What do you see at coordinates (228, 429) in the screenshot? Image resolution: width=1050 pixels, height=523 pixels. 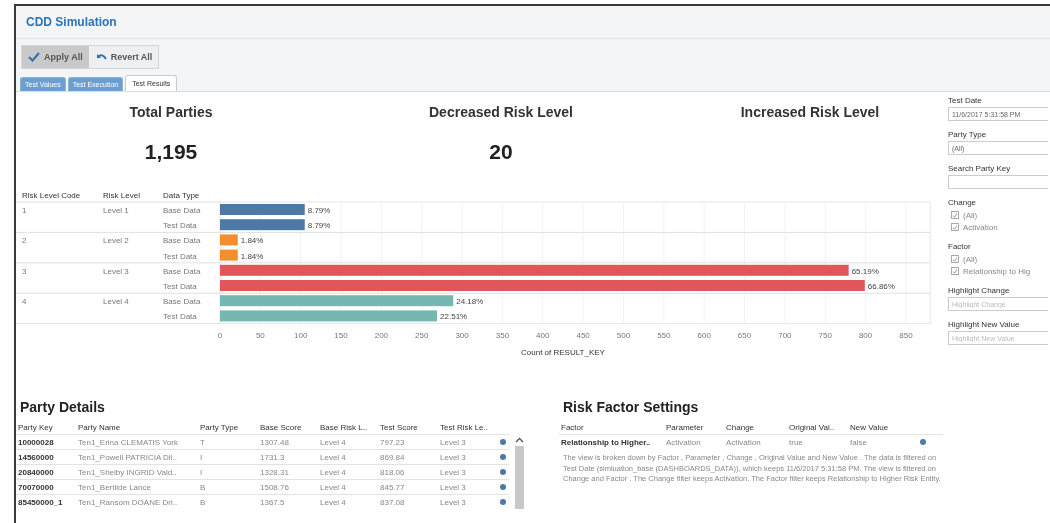 I see `column-header: Party Type` at bounding box center [228, 429].